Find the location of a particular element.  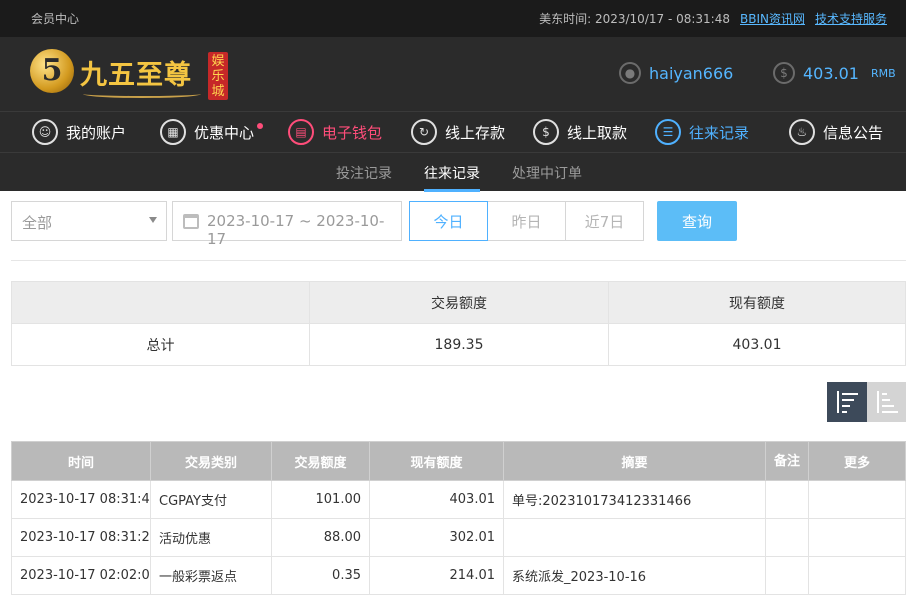

summary-label: 总计 is located at coordinates (160, 344).